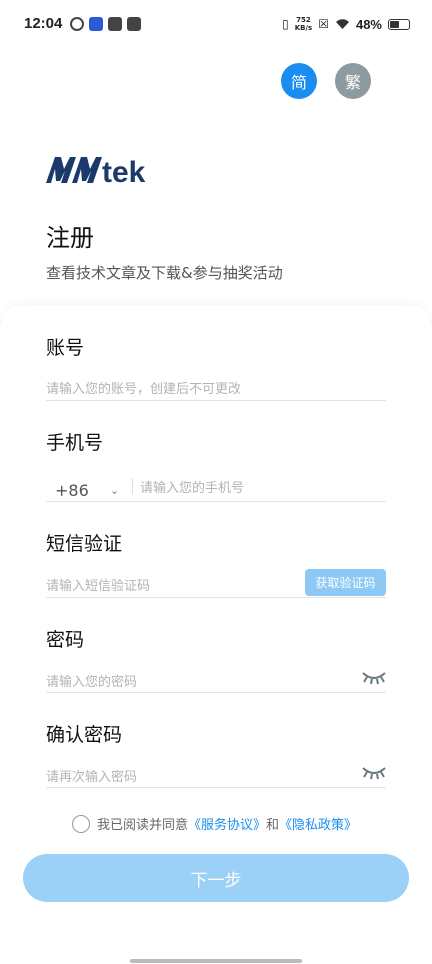 Image resolution: width=432 pixels, height=964 pixels. What do you see at coordinates (91, 775) in the screenshot?
I see `confirm-password-input: 请再次输入密码` at bounding box center [91, 775].